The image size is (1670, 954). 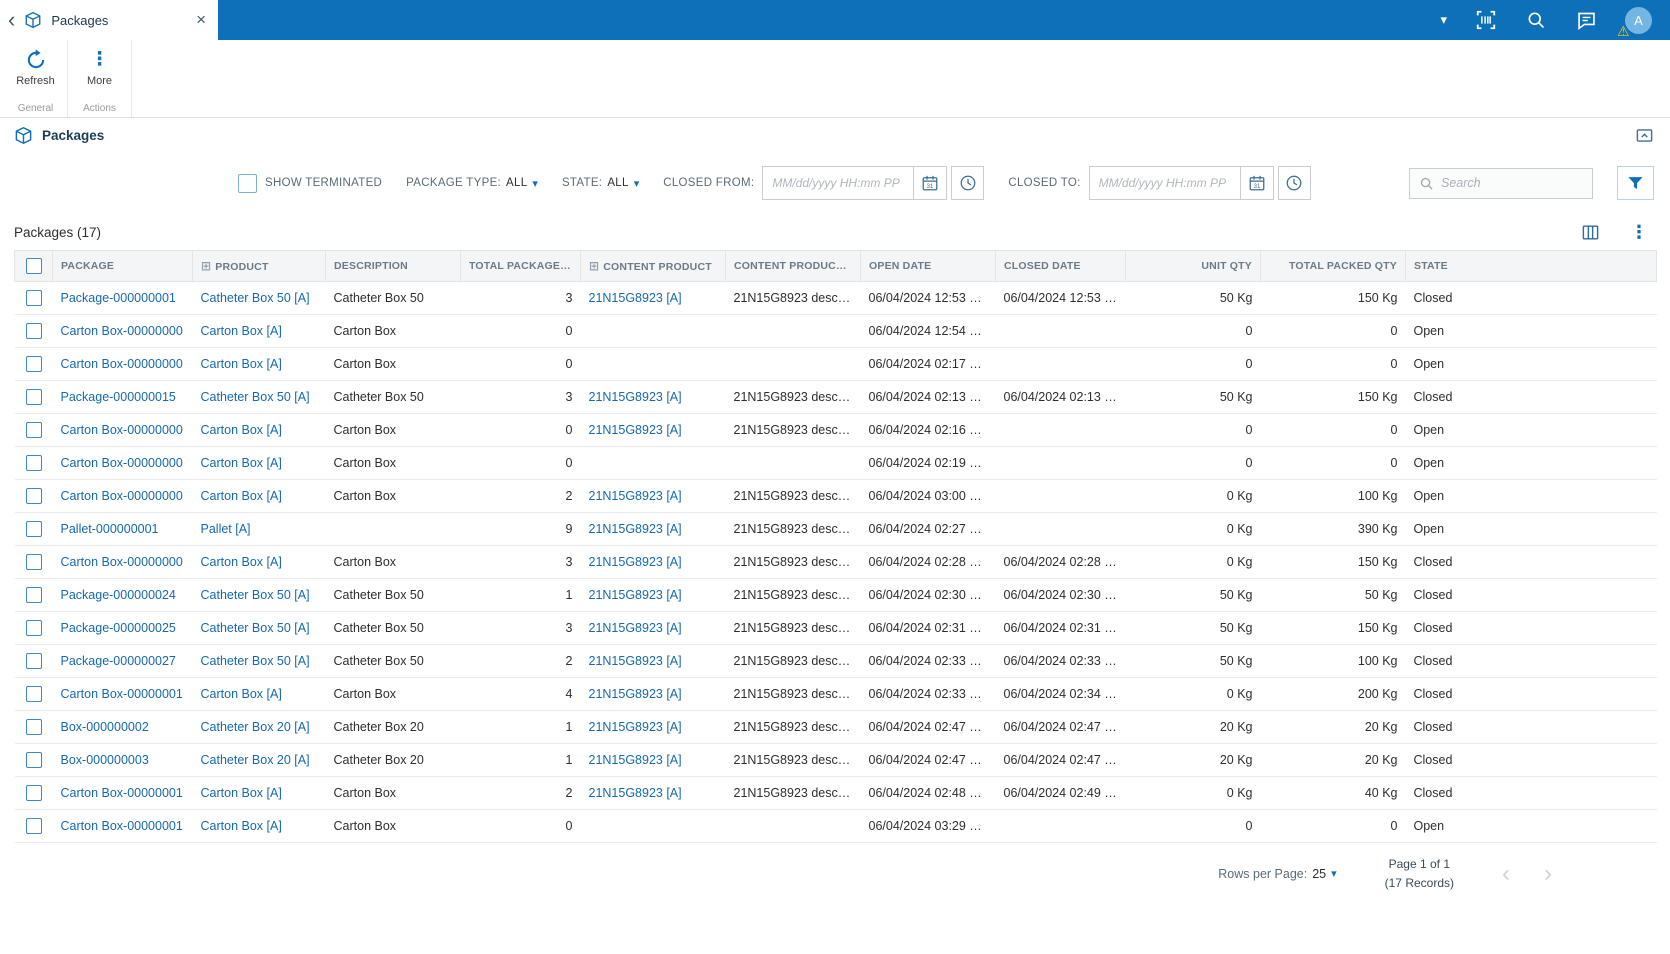 What do you see at coordinates (1256, 183) in the screenshot?
I see `closed-to-calendar-icon: 31` at bounding box center [1256, 183].